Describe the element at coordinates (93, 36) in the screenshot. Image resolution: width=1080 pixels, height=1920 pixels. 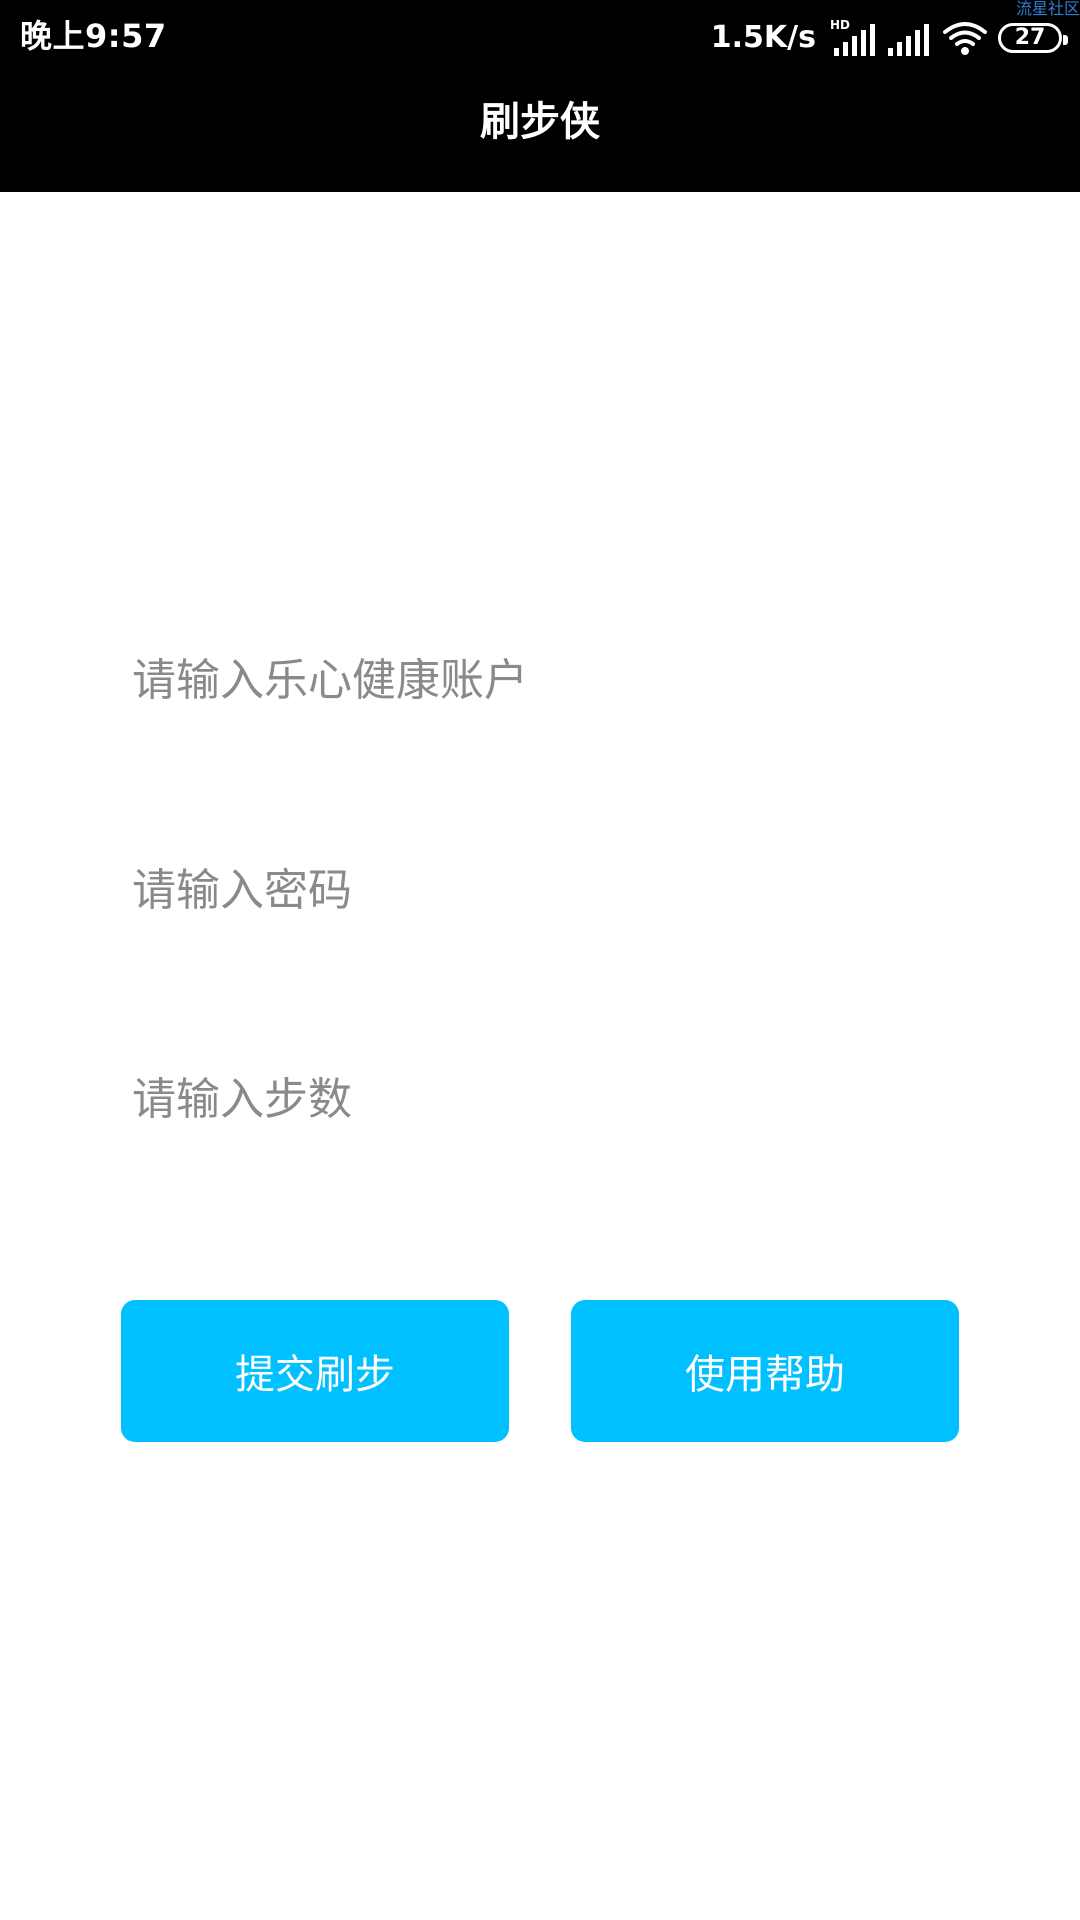
I see `status-time: 晚上9:57` at that location.